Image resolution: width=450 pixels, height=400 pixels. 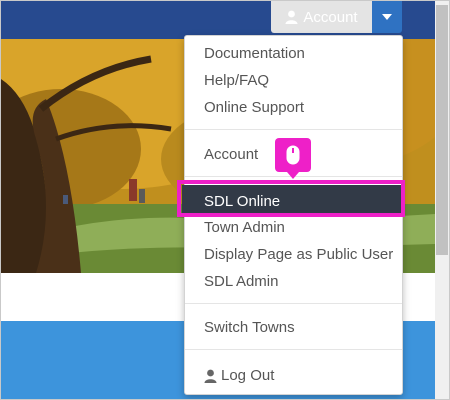 What do you see at coordinates (442, 130) in the screenshot?
I see `scrollbar-thumb` at bounding box center [442, 130].